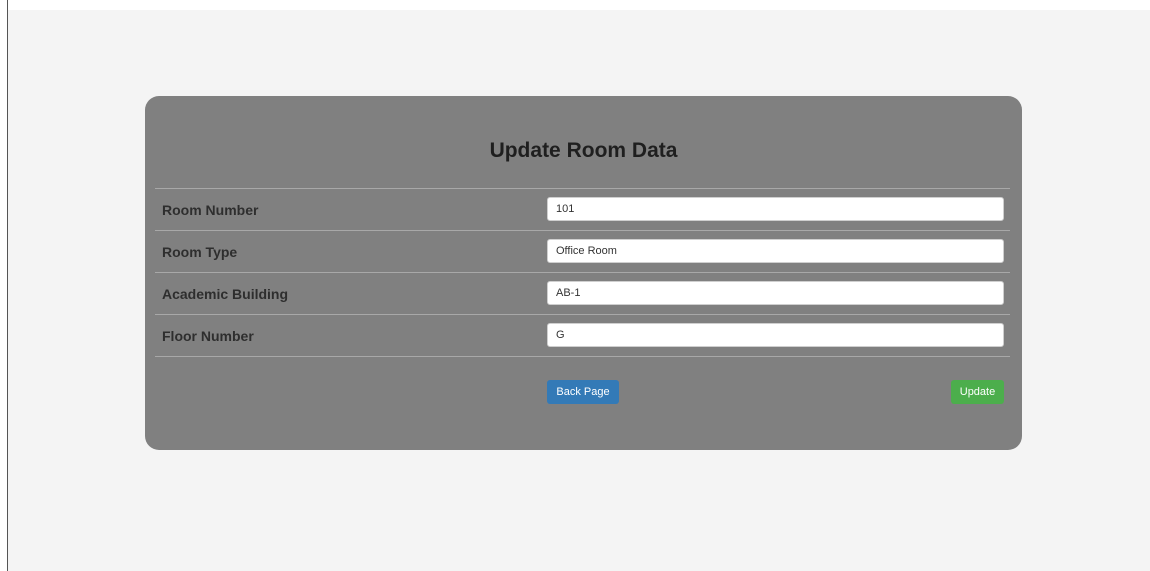  Describe the element at coordinates (775, 209) in the screenshot. I see `room-number-input` at that location.